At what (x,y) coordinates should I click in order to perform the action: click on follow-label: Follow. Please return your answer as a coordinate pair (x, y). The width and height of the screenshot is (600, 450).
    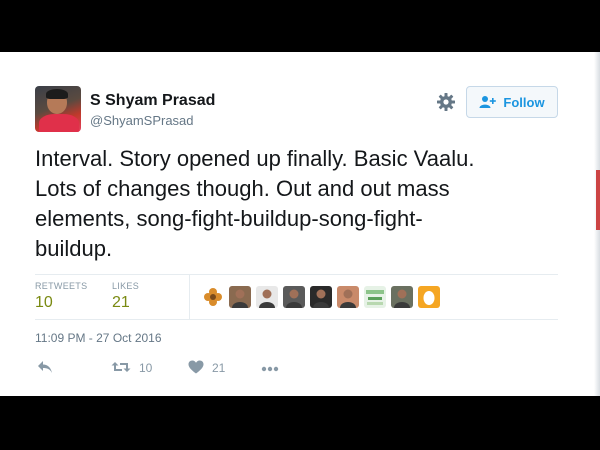
    Looking at the image, I should click on (524, 102).